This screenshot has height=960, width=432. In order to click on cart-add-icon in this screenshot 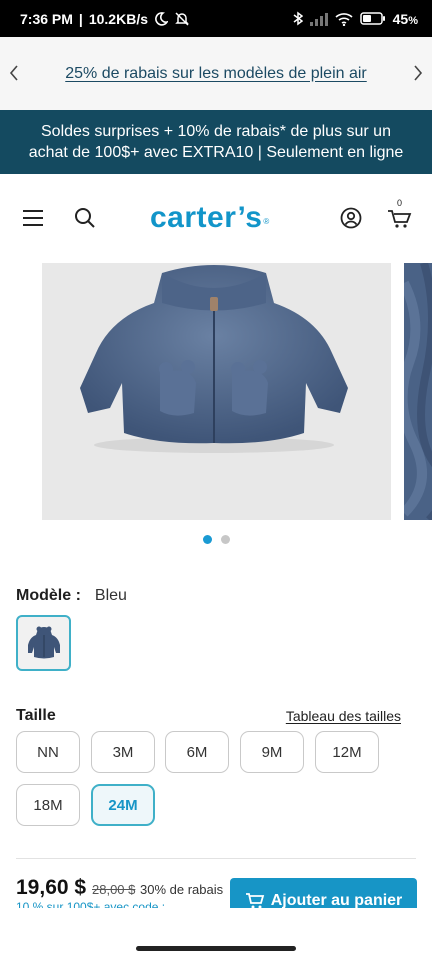, I will do `click(254, 900)`.